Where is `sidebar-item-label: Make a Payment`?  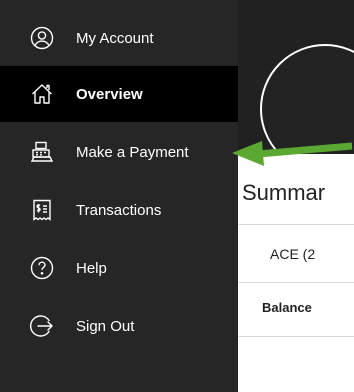
sidebar-item-label: Make a Payment is located at coordinates (132, 152).